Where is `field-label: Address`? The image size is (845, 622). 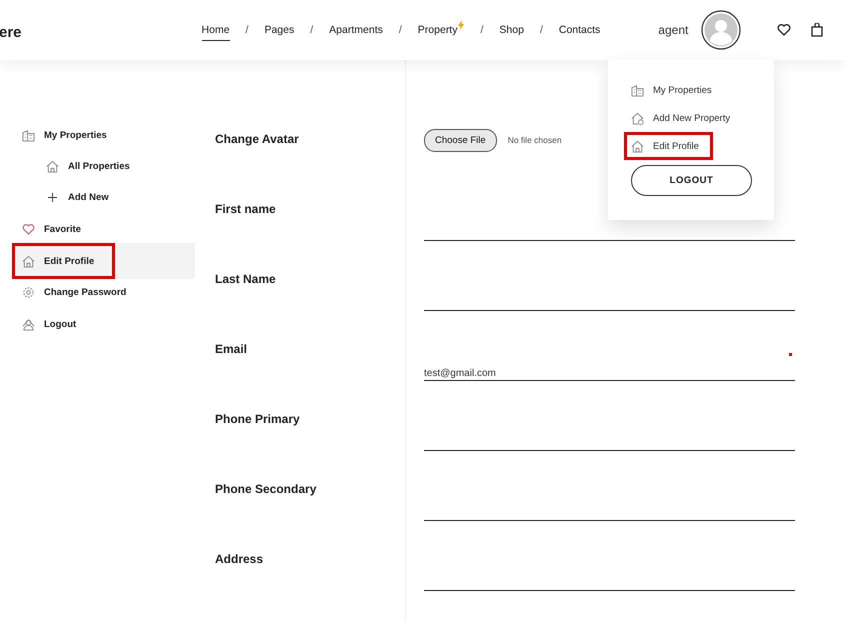
field-label: Address is located at coordinates (239, 559).